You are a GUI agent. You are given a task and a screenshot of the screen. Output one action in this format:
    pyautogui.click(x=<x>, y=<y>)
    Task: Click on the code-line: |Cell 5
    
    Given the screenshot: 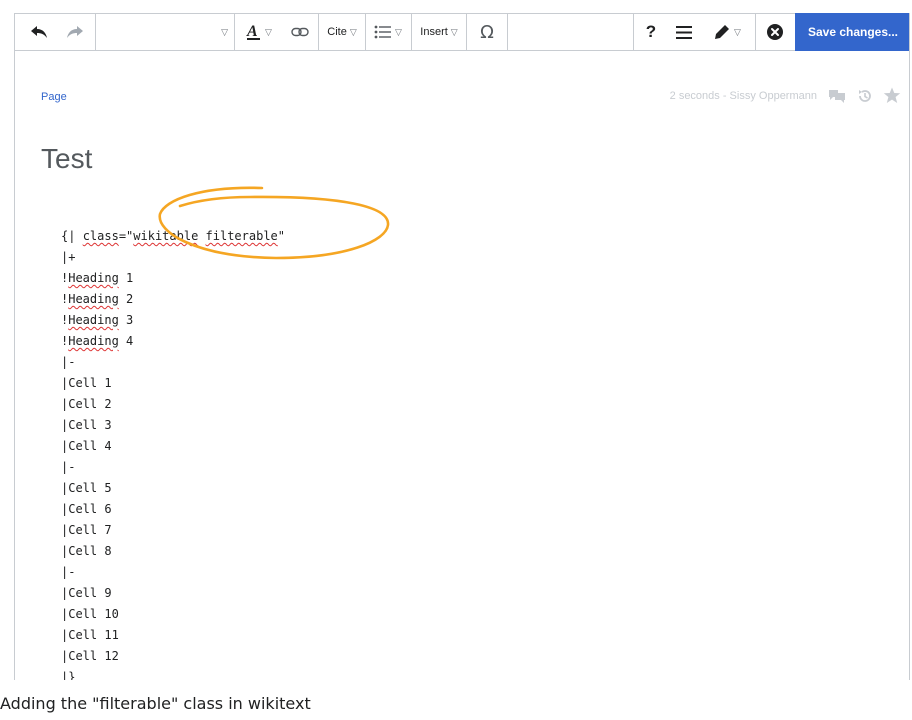 What is the action you would take?
    pyautogui.click(x=86, y=488)
    